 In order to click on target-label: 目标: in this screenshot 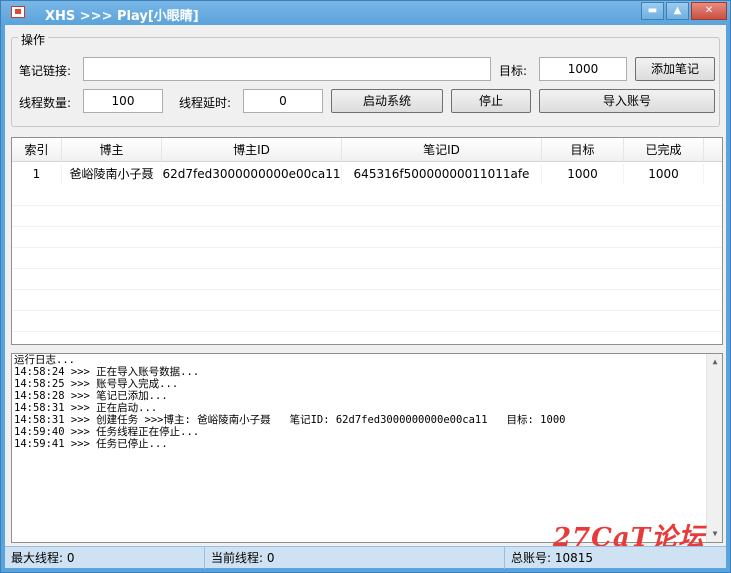, I will do `click(513, 71)`.